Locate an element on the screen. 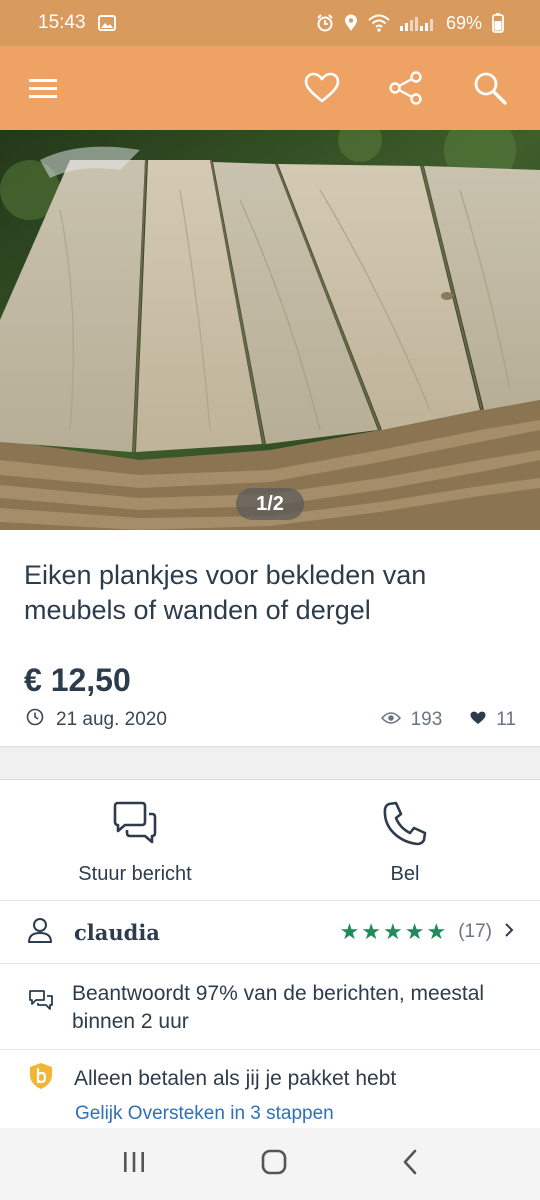 Image resolution: width=540 pixels, height=1200 pixels. seller-row: claudia ★★★★★ (17) is located at coordinates (270, 932).